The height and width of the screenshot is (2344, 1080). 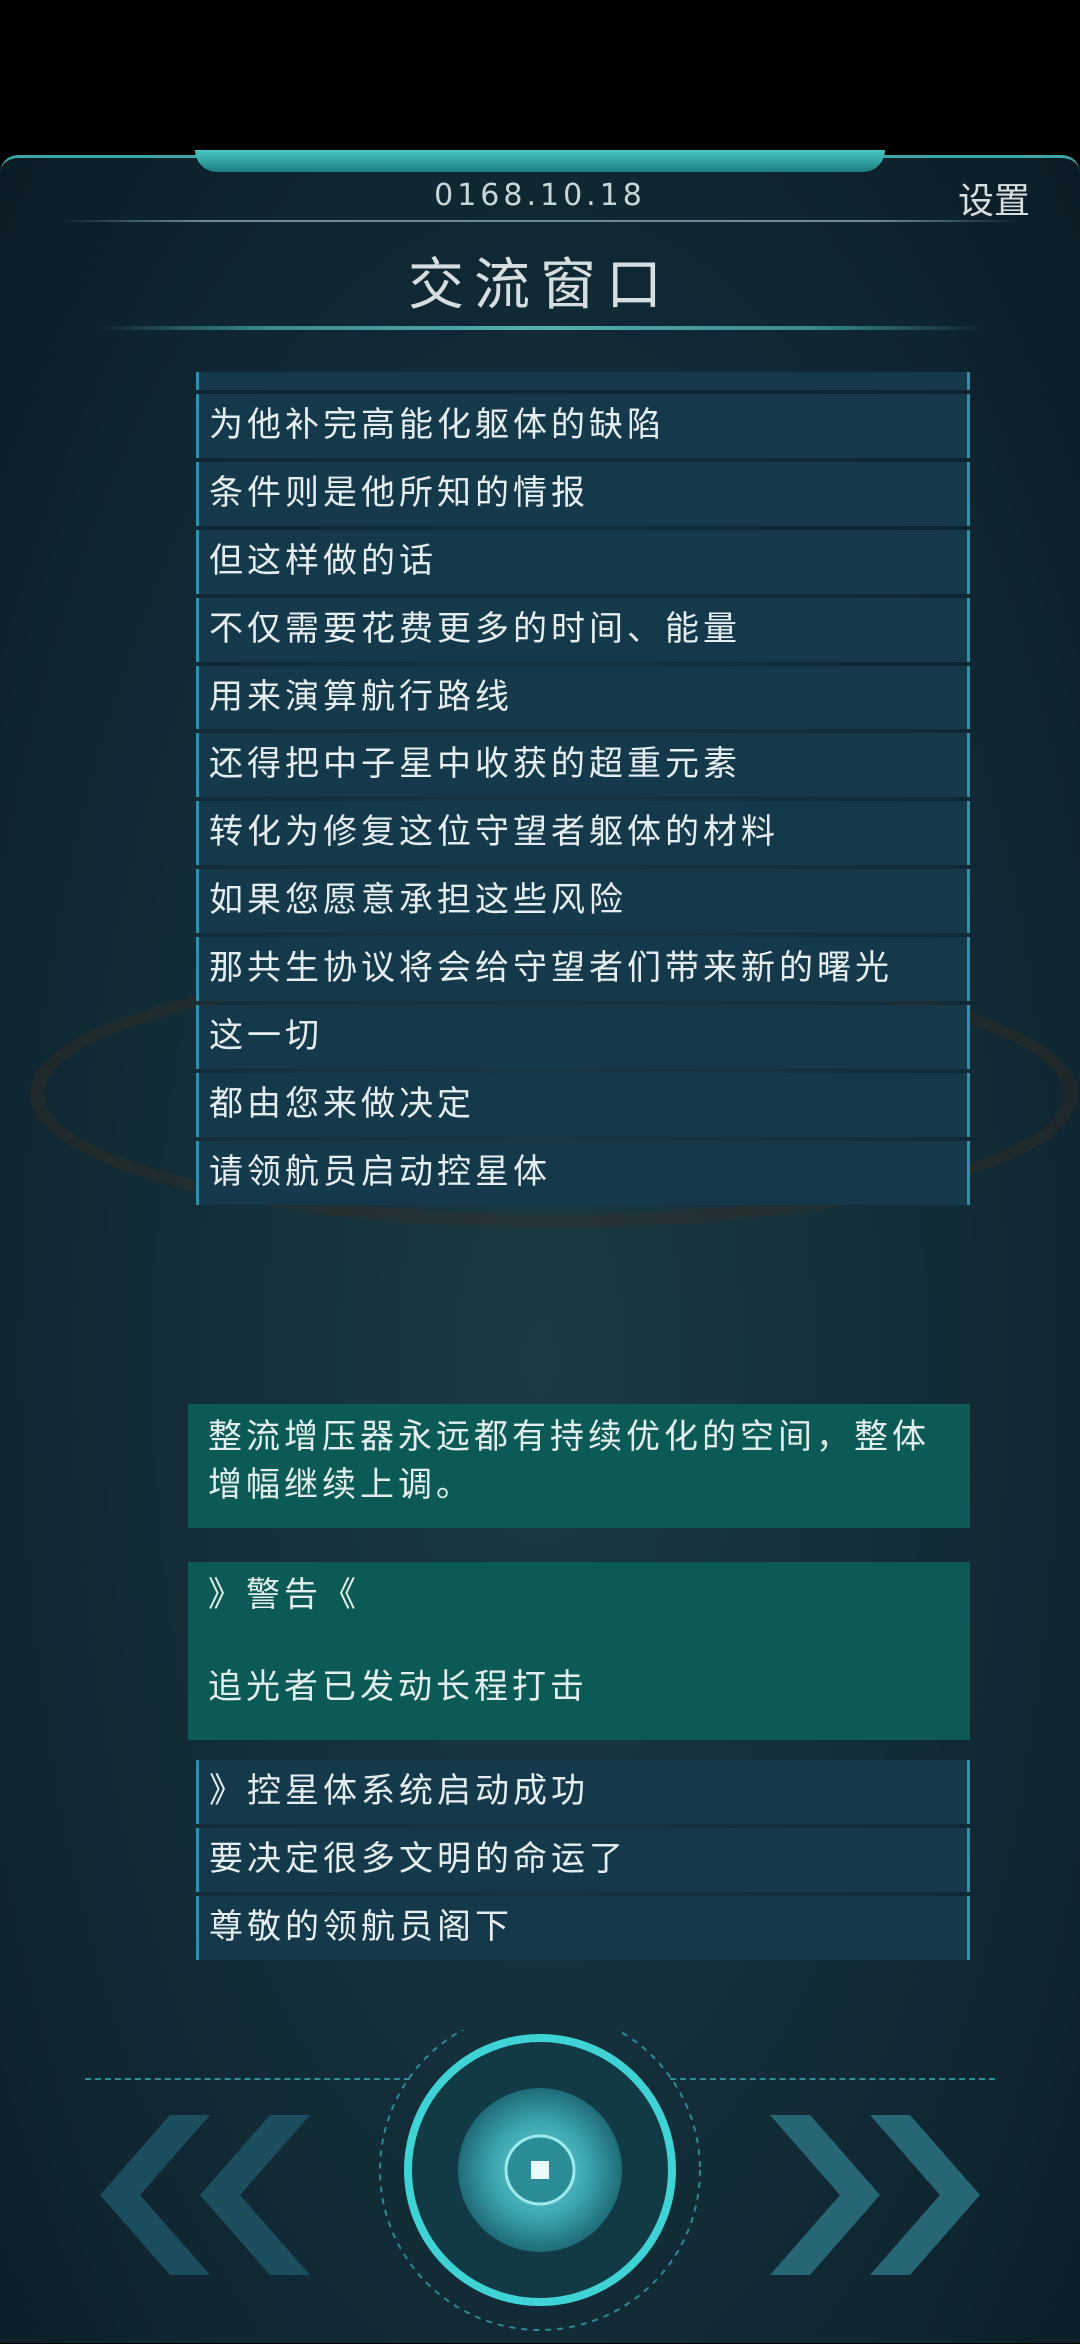 I want to click on message-item: 》控星体系统启动成功, so click(x=583, y=1792).